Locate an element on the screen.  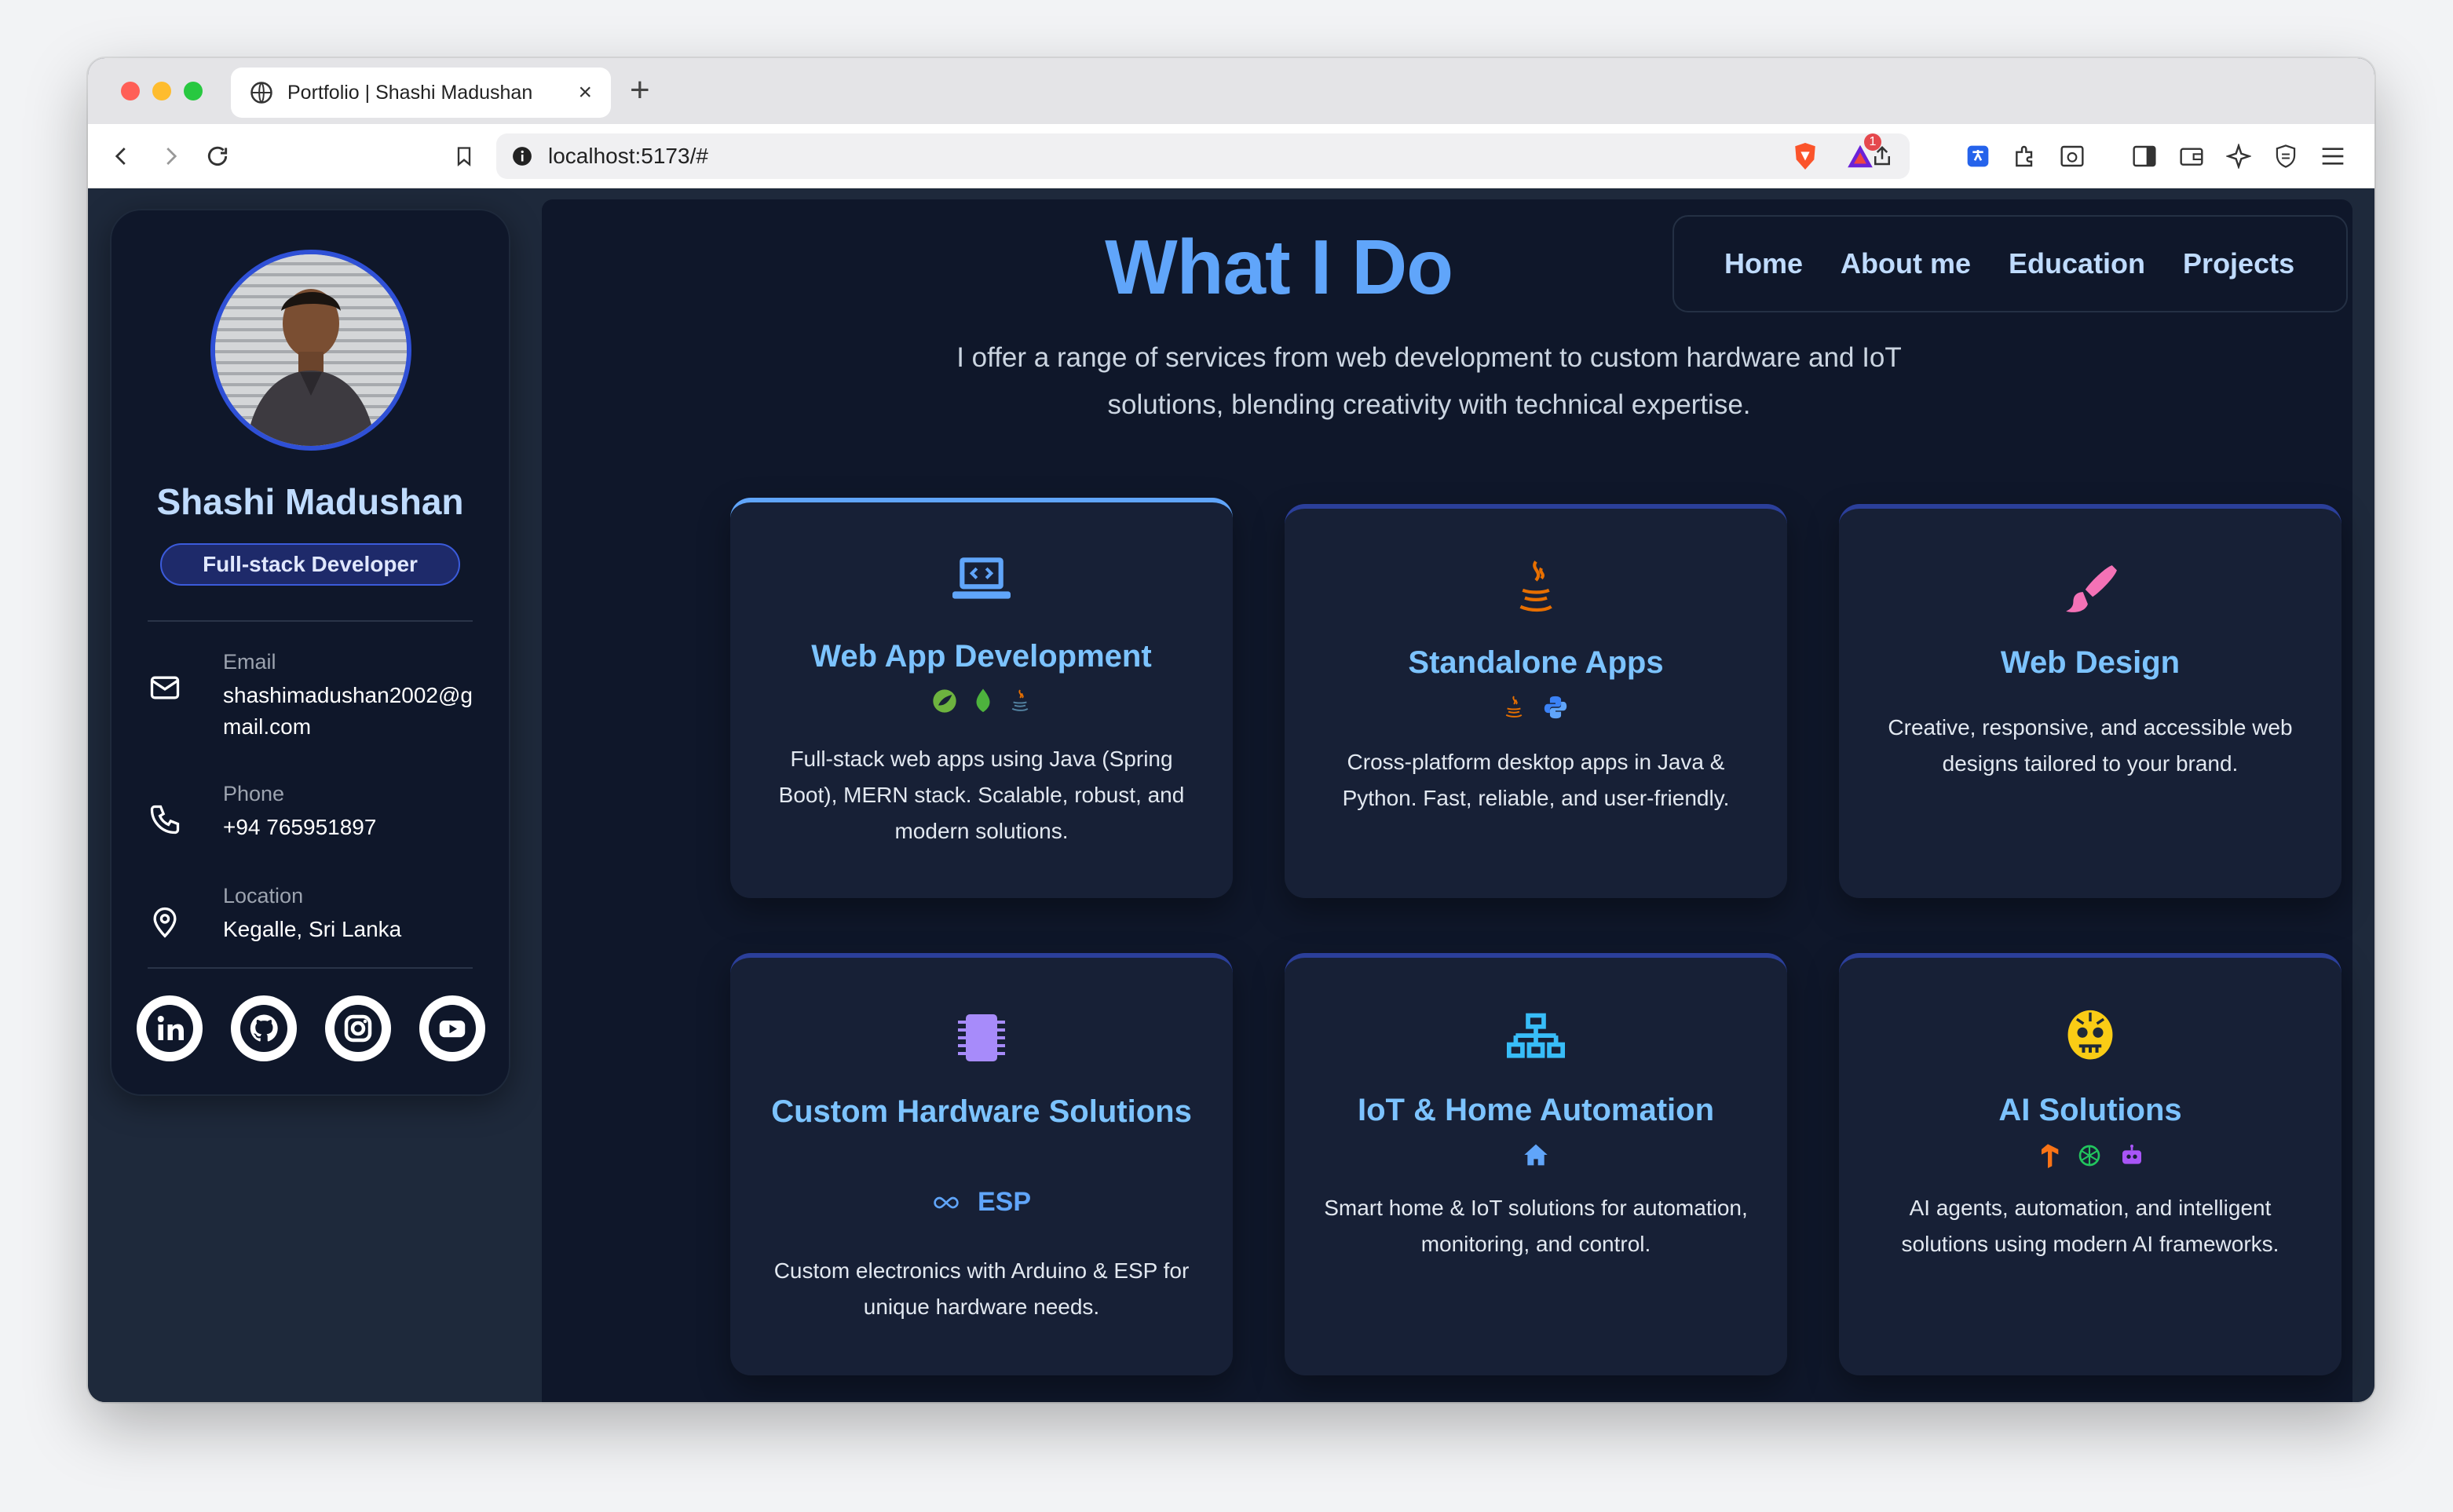
esp-label: ESP is located at coordinates (1004, 1202).